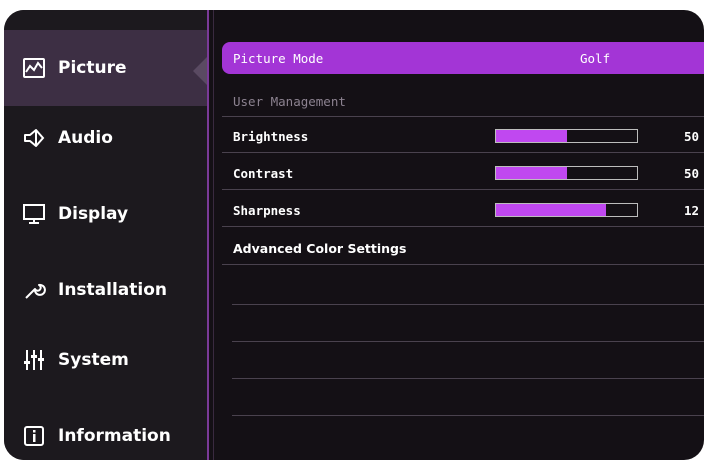  I want to click on sharpness-slider, so click(566, 210).